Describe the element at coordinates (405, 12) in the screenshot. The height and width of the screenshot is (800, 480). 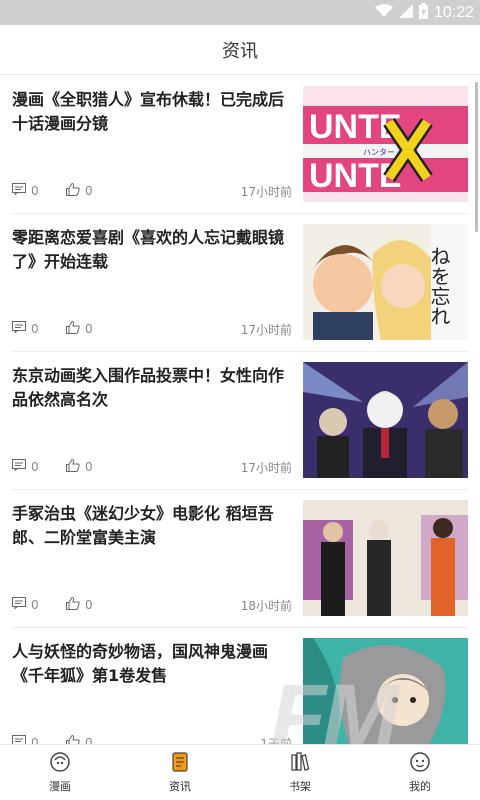
I see `signal-icon` at that location.